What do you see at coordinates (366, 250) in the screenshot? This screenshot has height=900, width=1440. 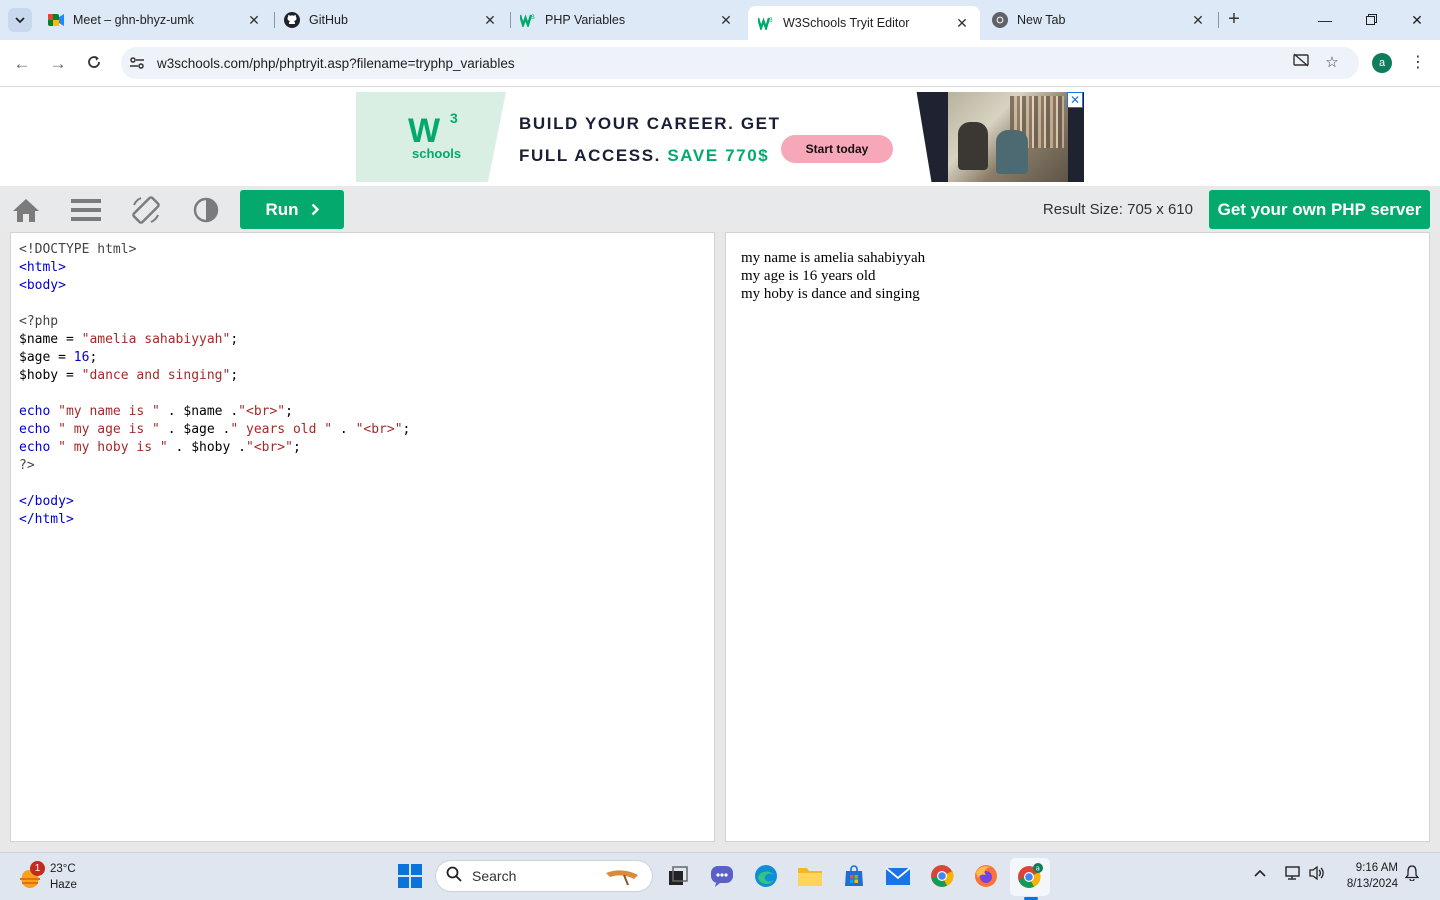 I see `code-line: <!DOCTYPE html>` at bounding box center [366, 250].